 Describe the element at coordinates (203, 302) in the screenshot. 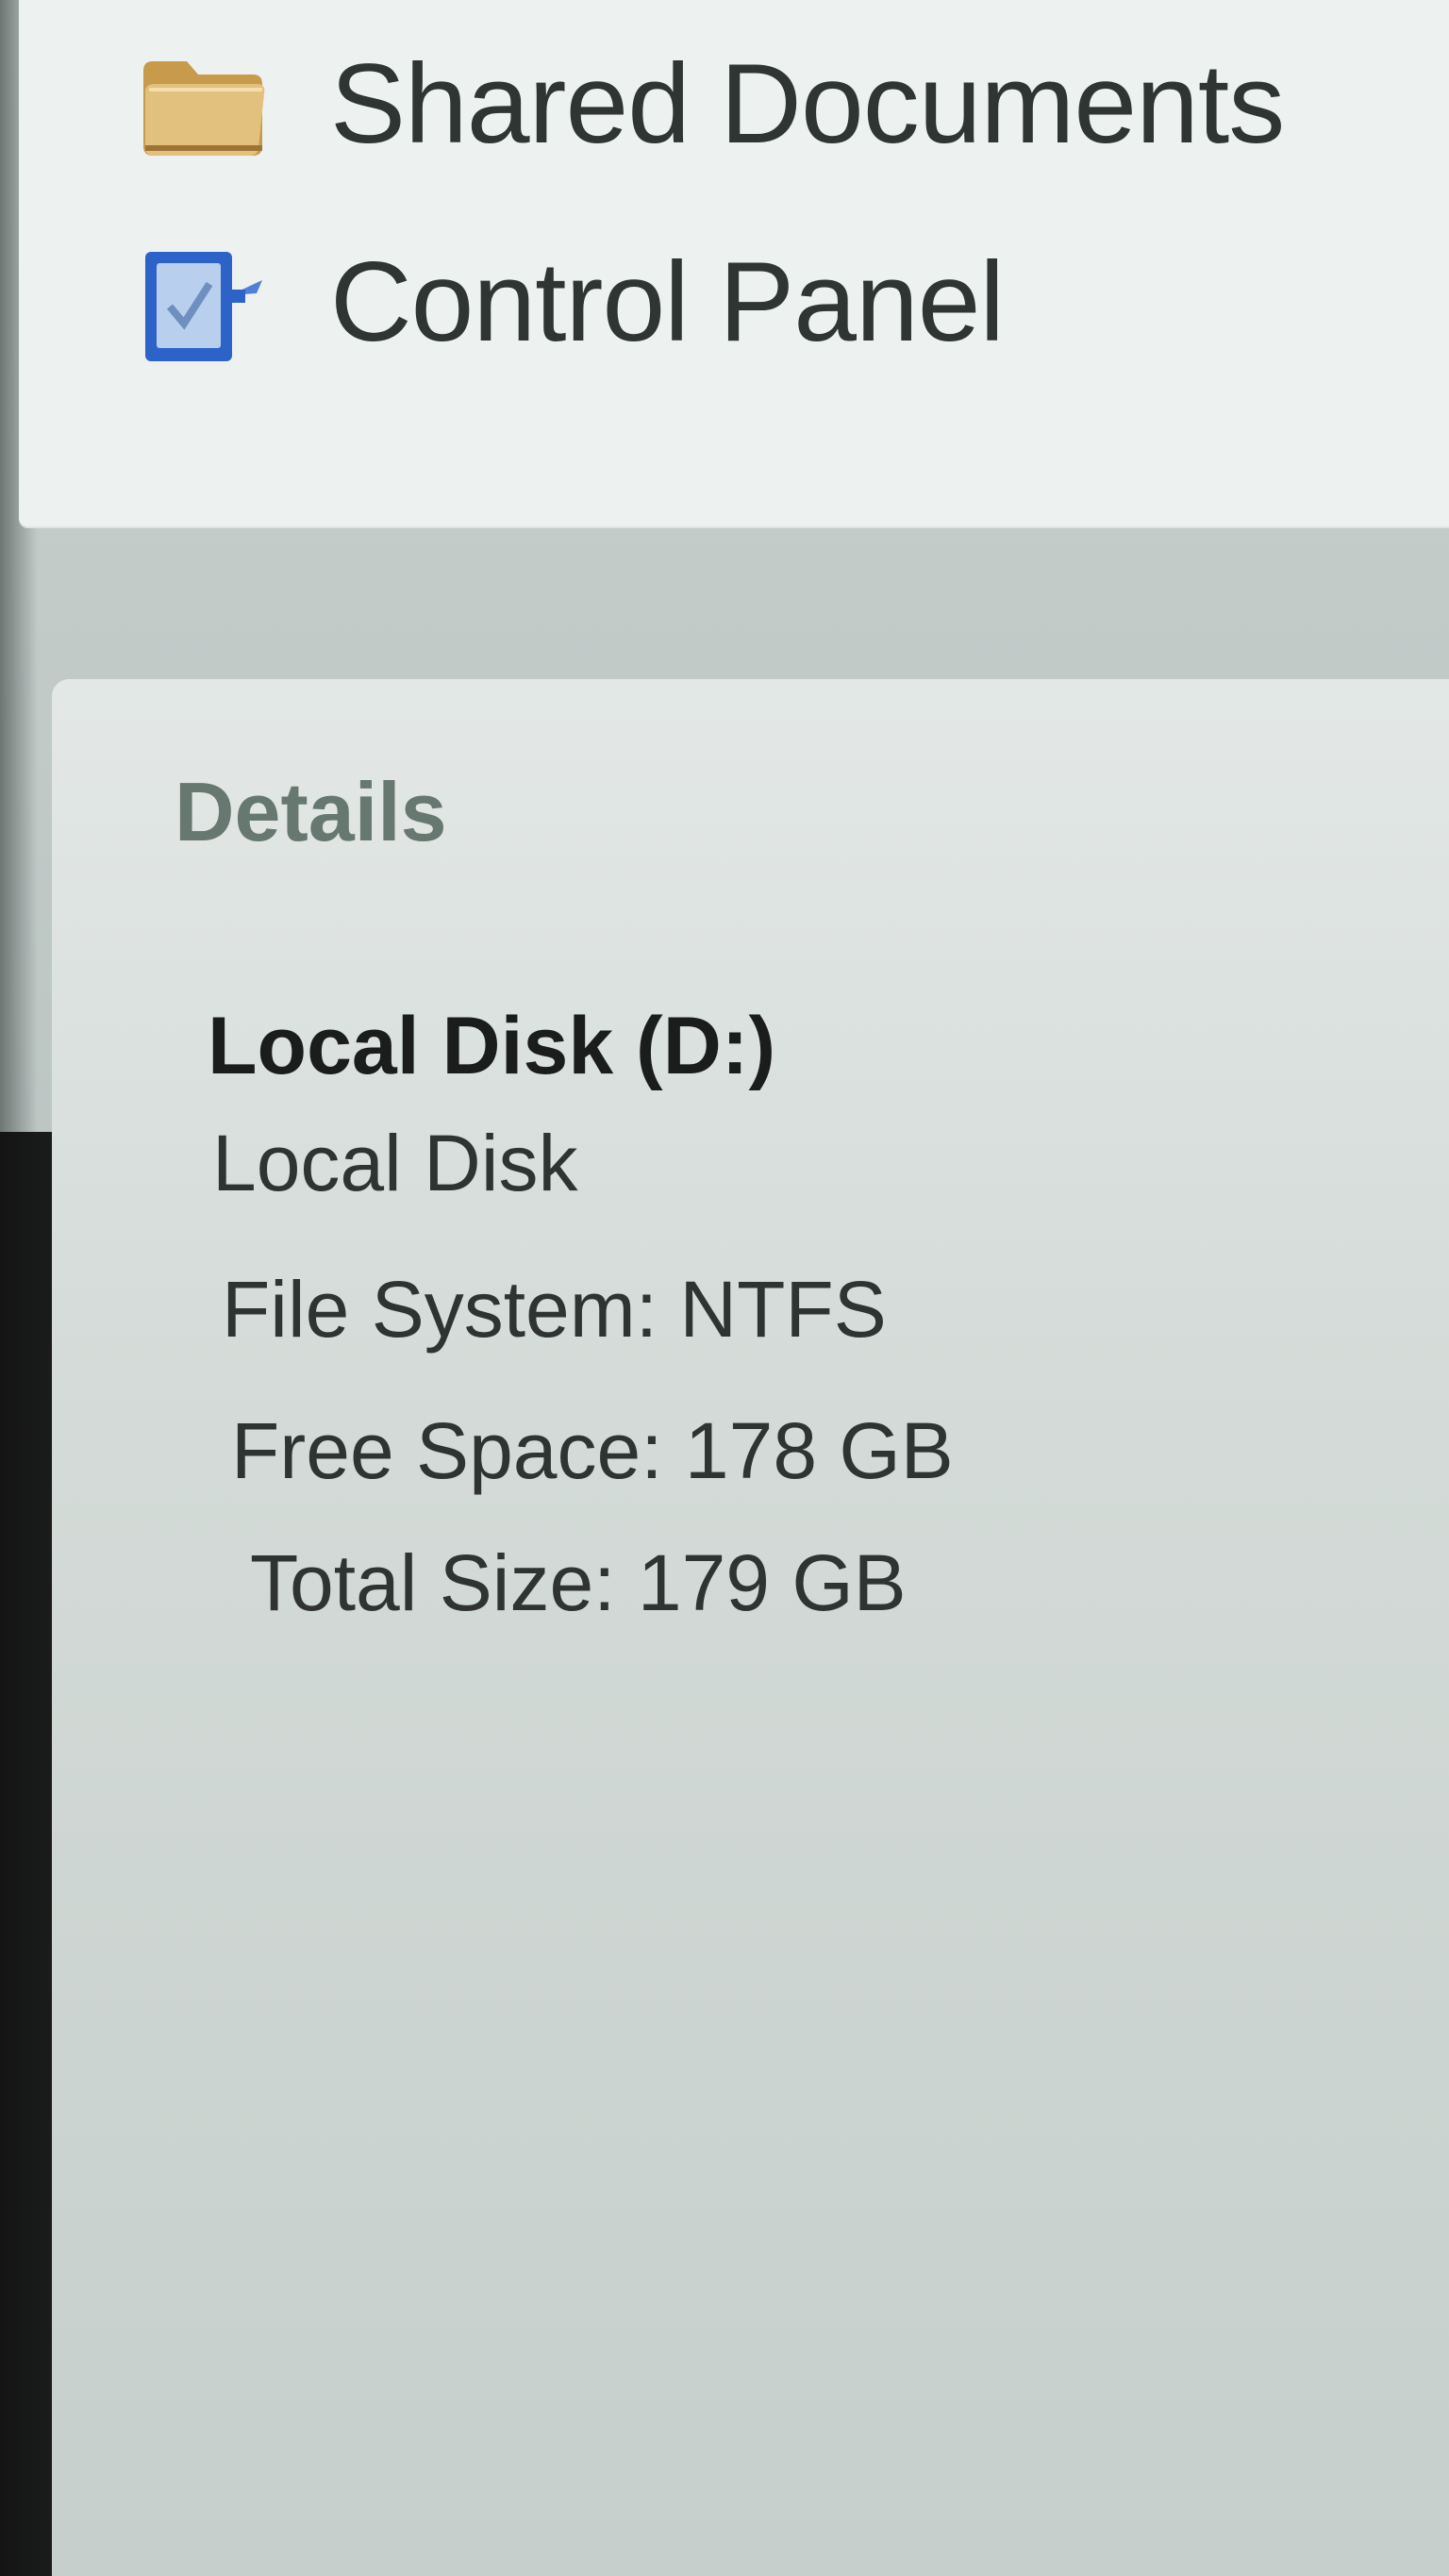

I see `control-panel-icon` at that location.